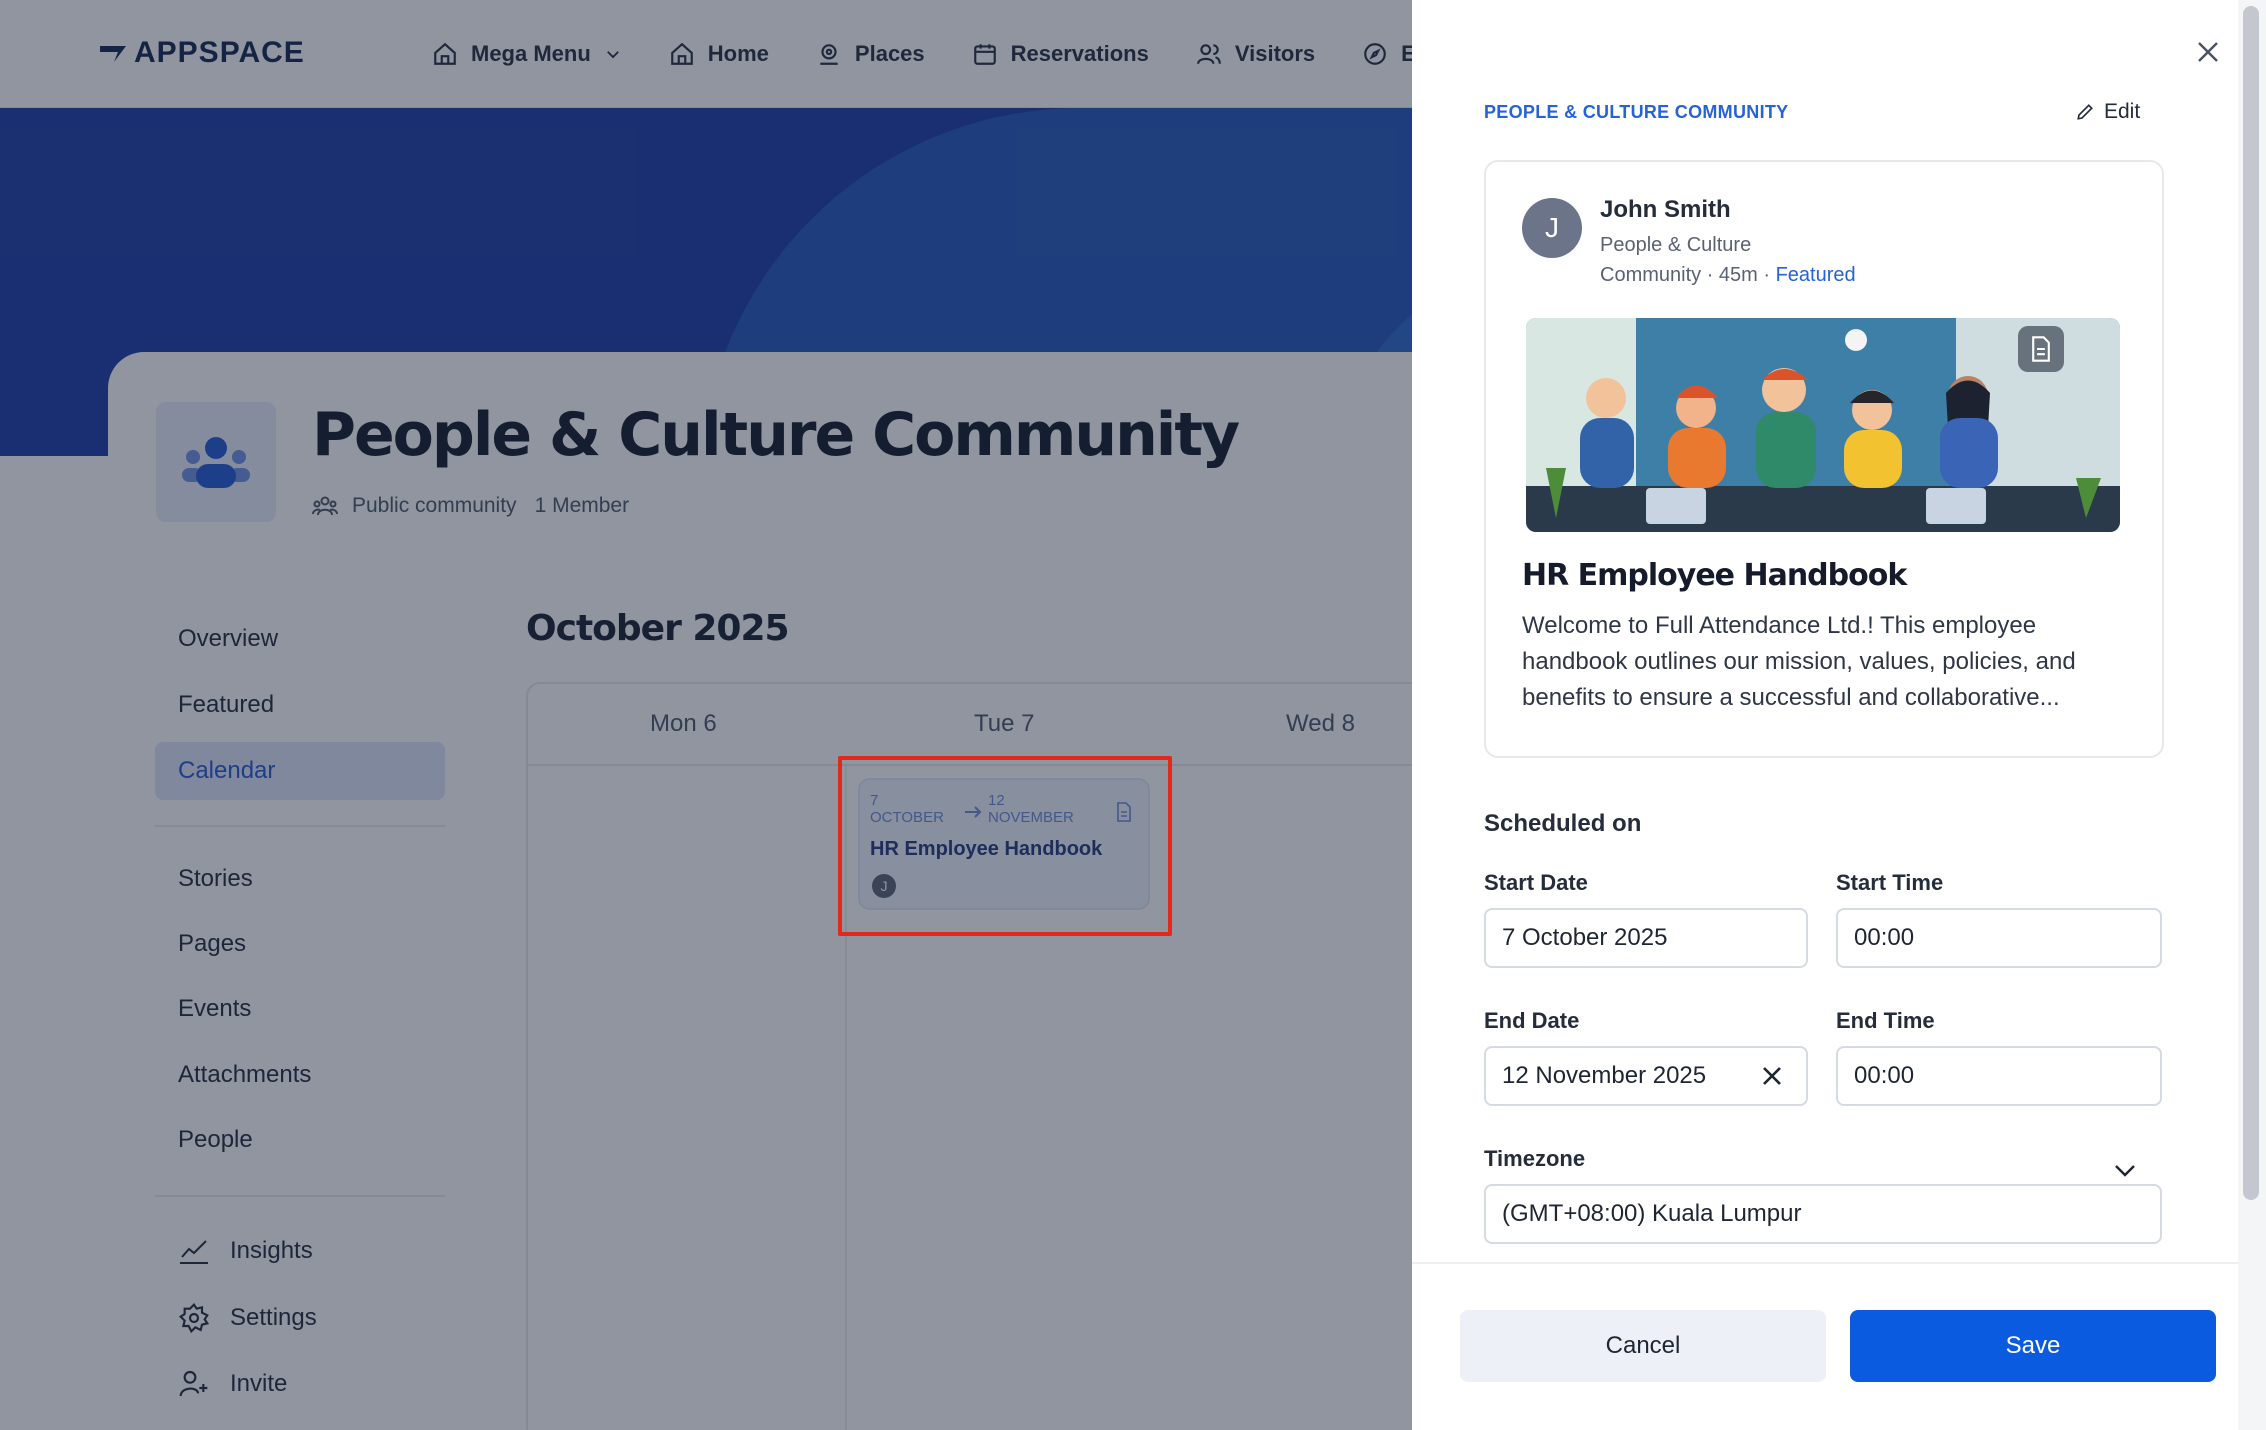 The width and height of the screenshot is (2266, 1430). I want to click on start-date-value: 7 October 2025, so click(1585, 937).